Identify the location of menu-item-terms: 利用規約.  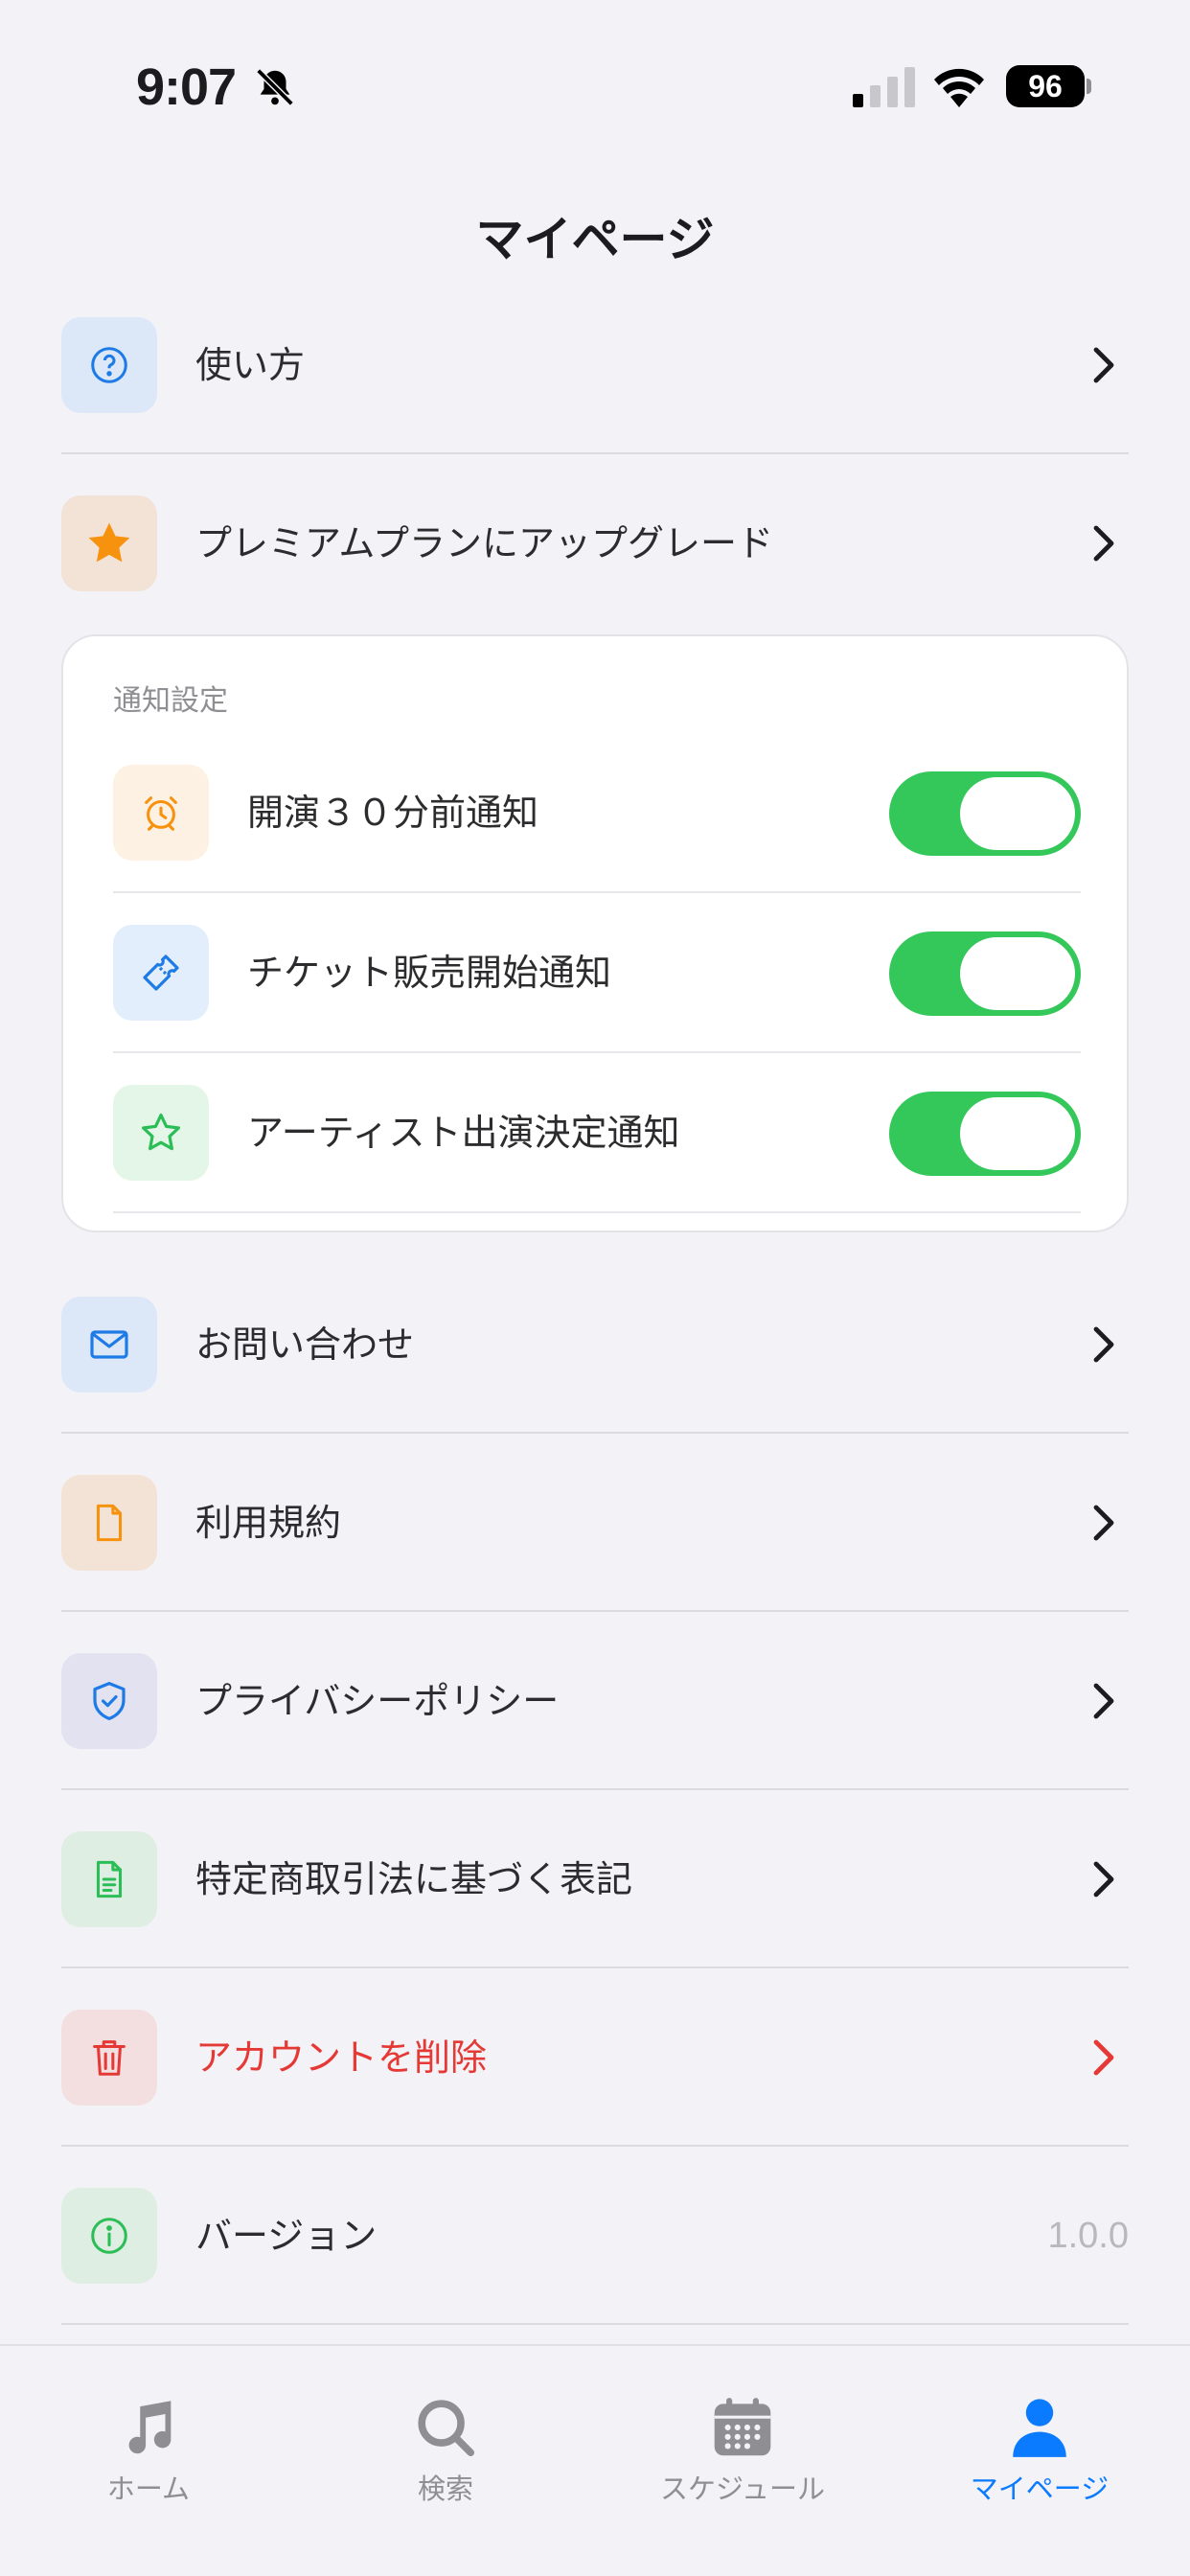
(595, 1523).